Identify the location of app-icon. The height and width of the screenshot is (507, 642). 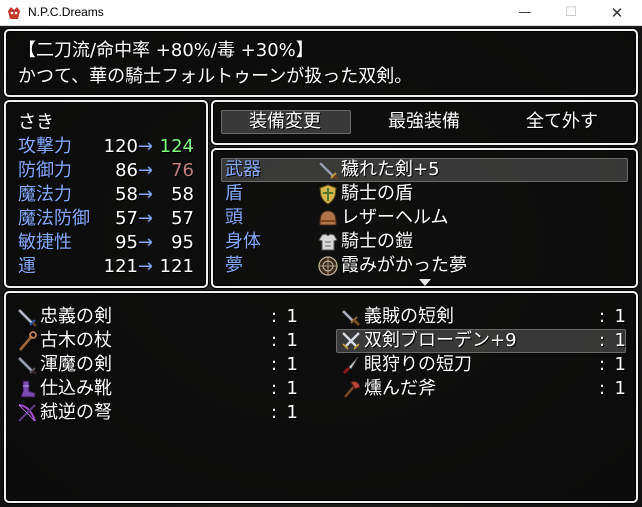
(14, 13).